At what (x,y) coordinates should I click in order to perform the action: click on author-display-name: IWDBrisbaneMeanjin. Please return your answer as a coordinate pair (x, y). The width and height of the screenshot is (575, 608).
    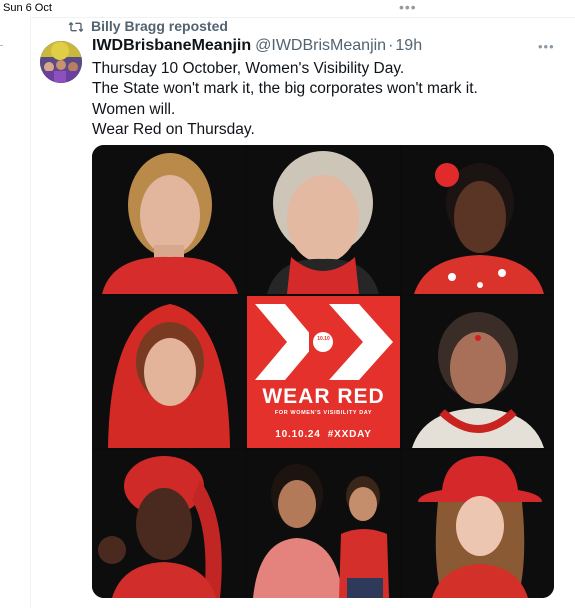
    Looking at the image, I should click on (171, 46).